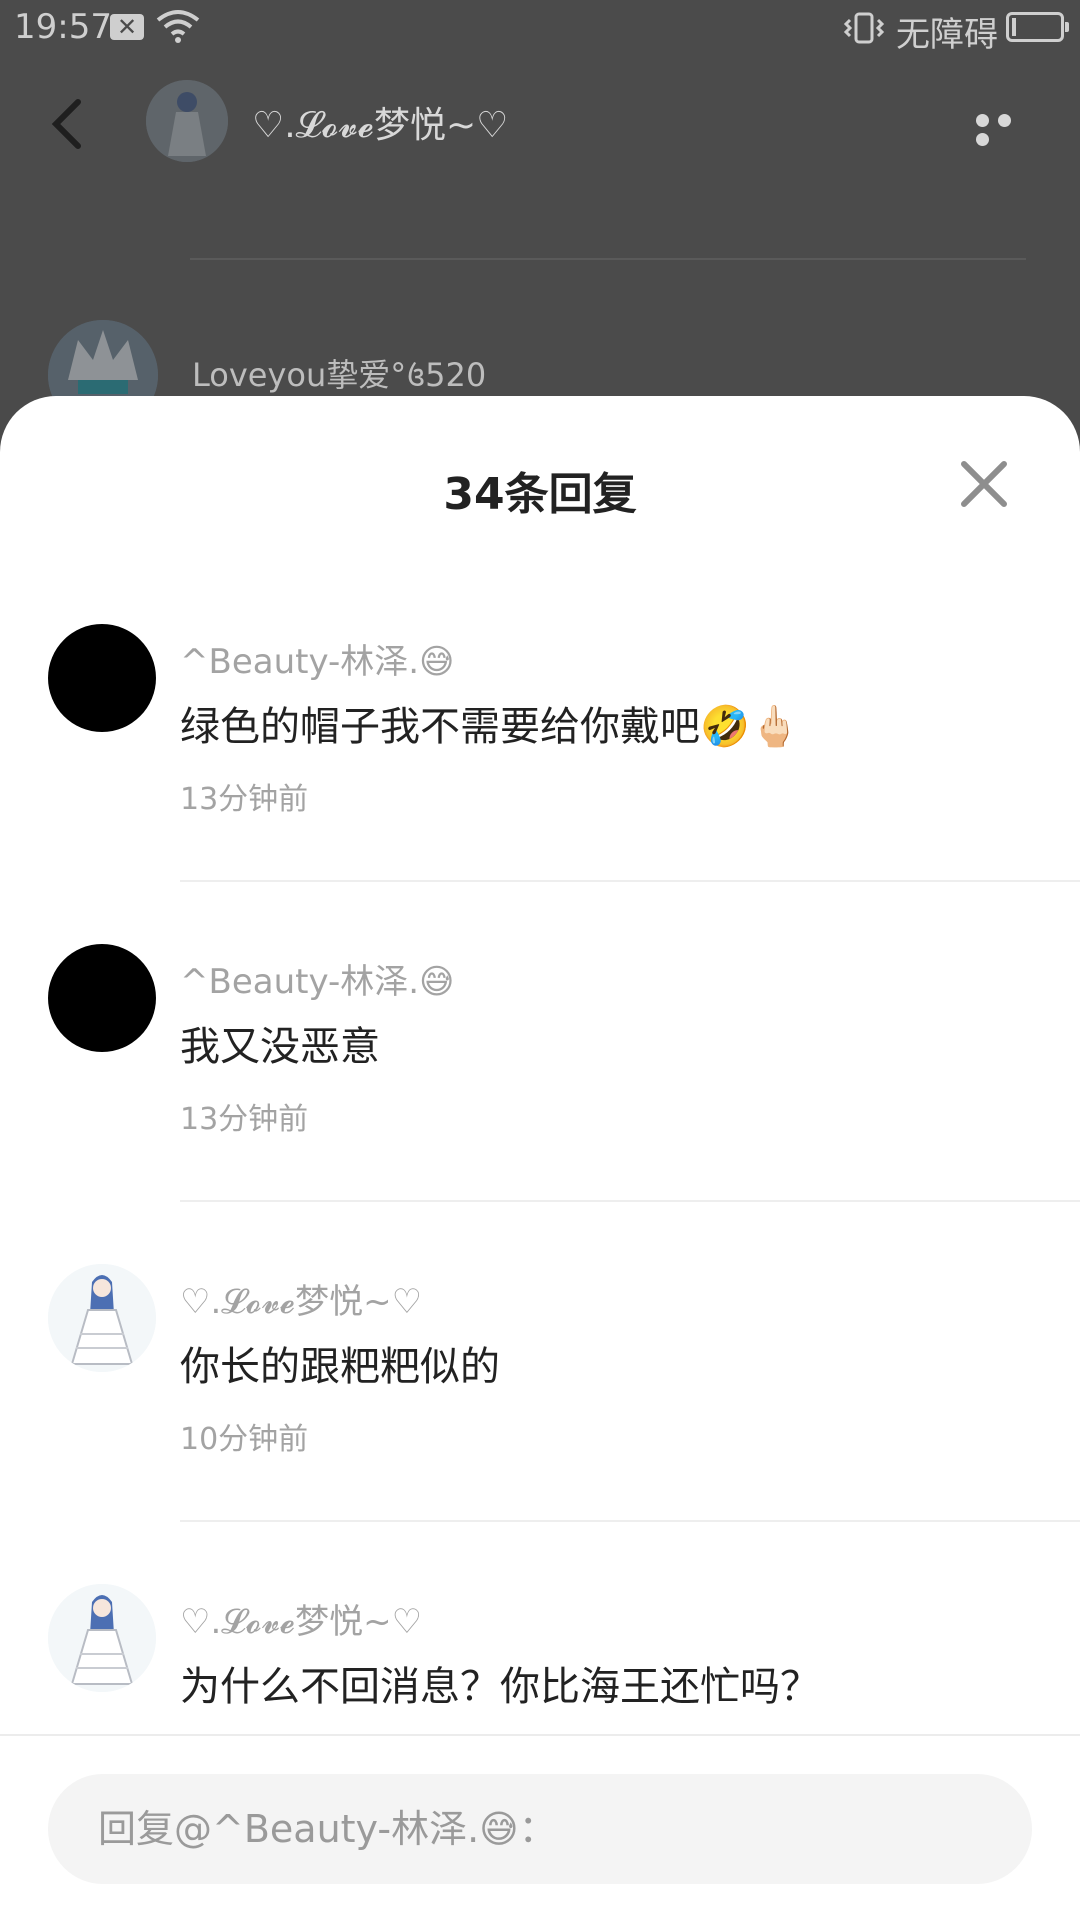 The image size is (1080, 1920). What do you see at coordinates (68, 124) in the screenshot?
I see `back-chevron-icon` at bounding box center [68, 124].